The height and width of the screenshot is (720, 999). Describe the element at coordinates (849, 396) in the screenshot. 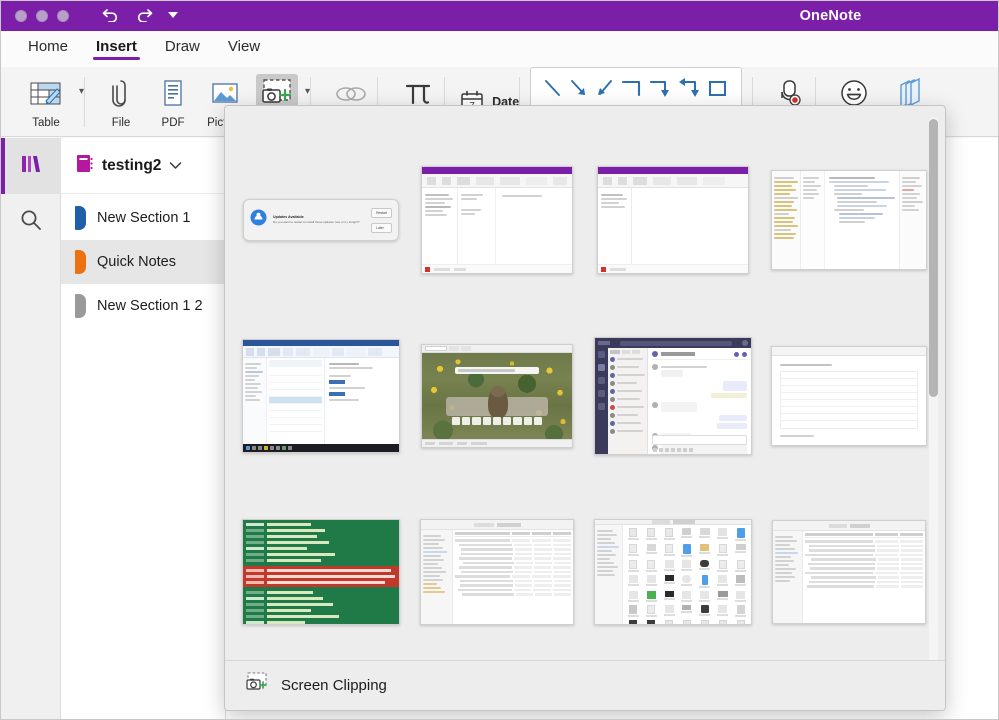

I see `thumbnail-document-window` at that location.